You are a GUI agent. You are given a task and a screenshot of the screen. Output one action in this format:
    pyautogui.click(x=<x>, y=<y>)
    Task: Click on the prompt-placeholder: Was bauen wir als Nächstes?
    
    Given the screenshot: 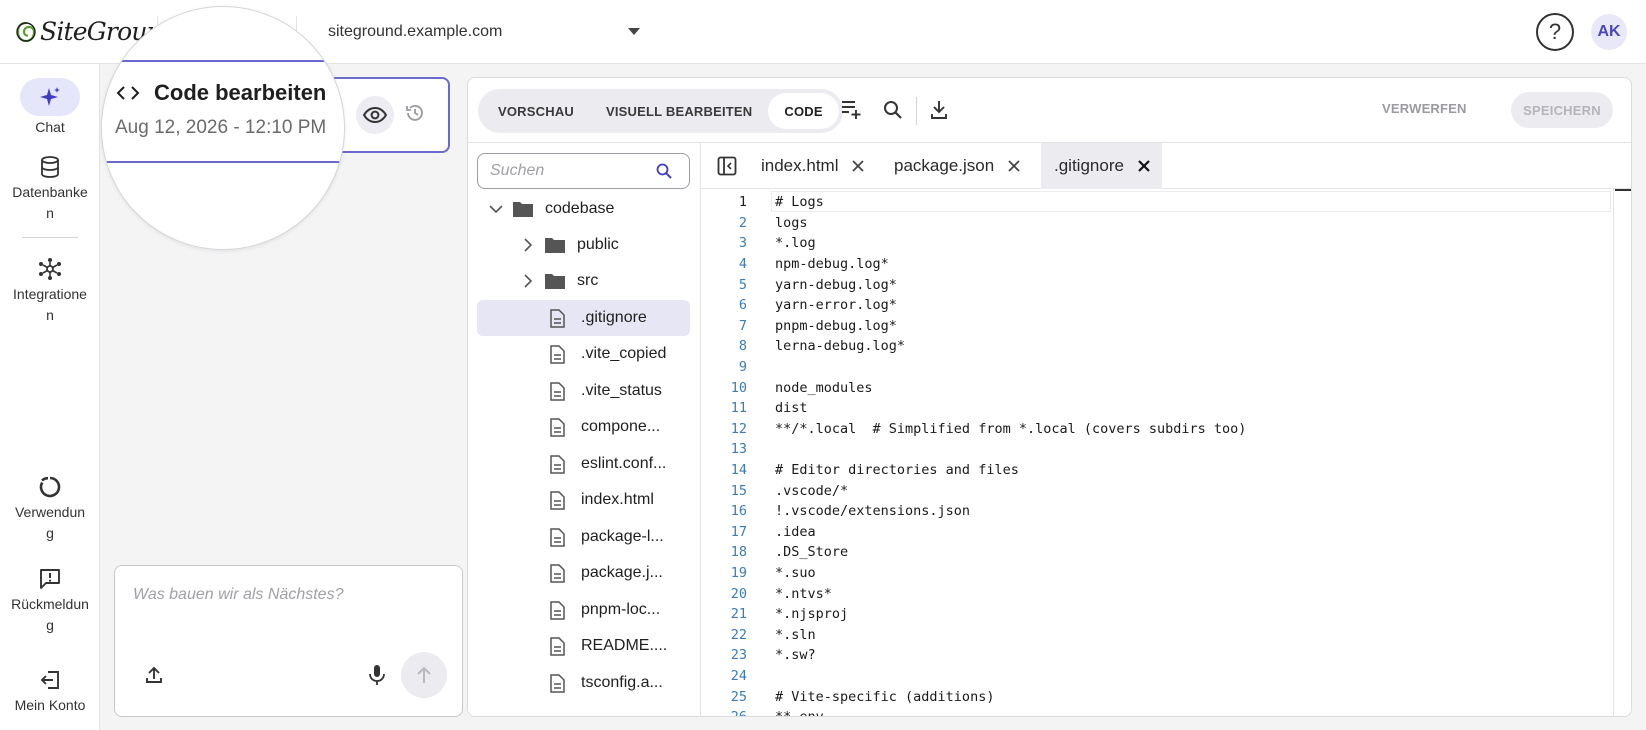 What is the action you would take?
    pyautogui.click(x=238, y=595)
    